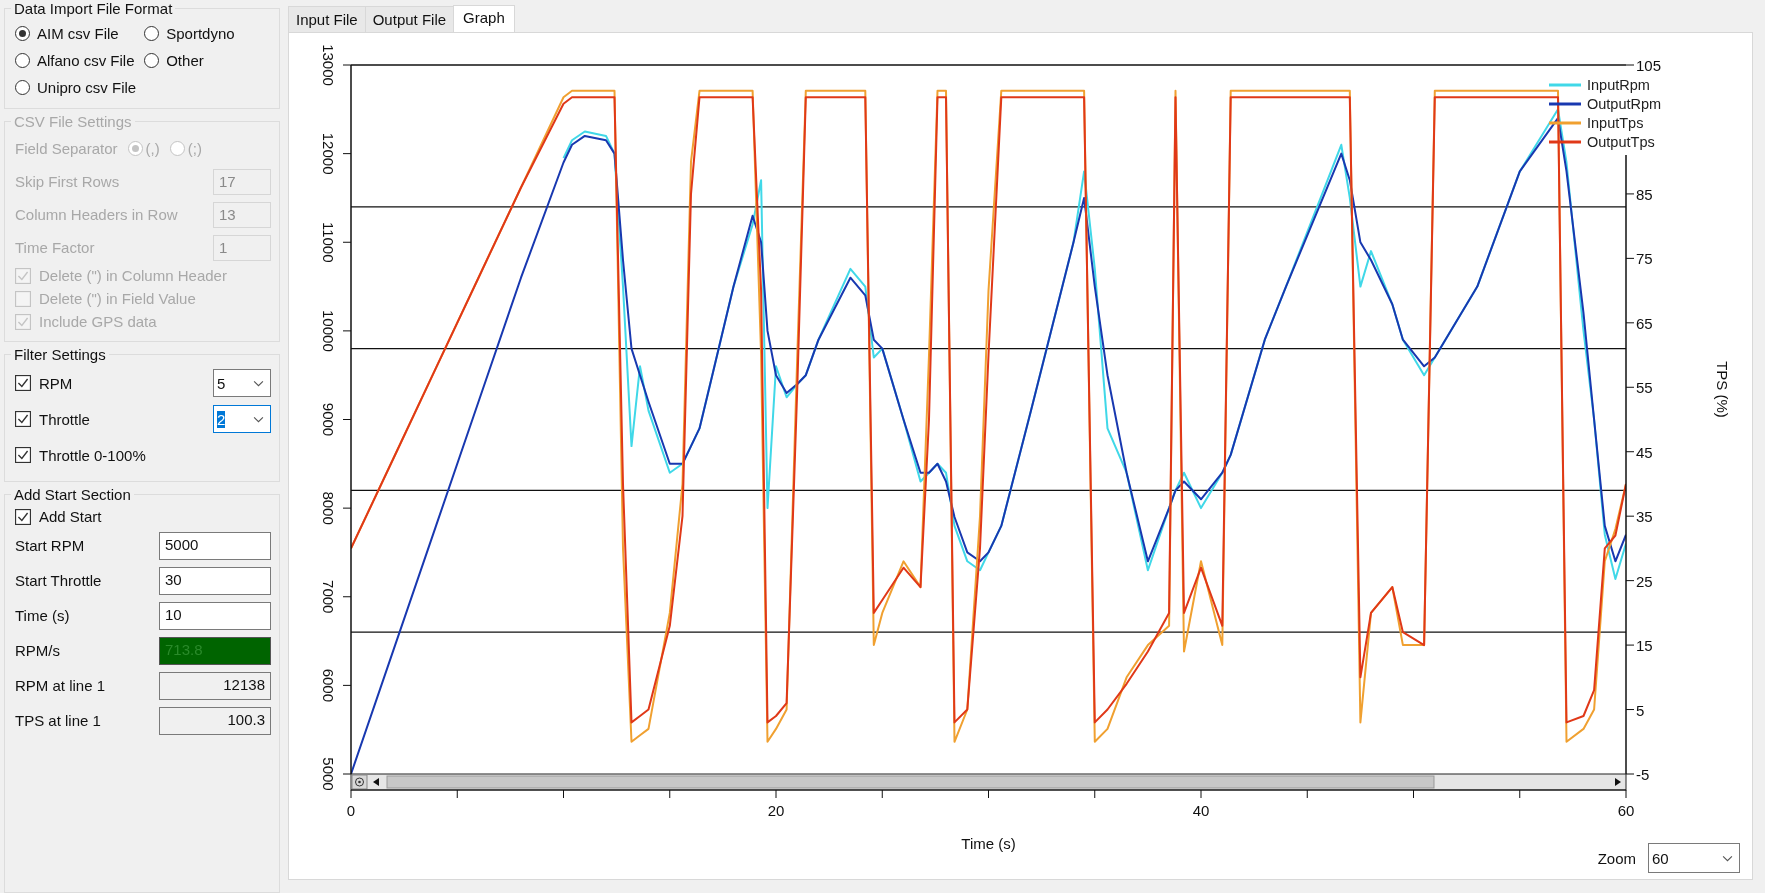 The image size is (1765, 893). What do you see at coordinates (242, 383) in the screenshot?
I see `dropdown: 5` at bounding box center [242, 383].